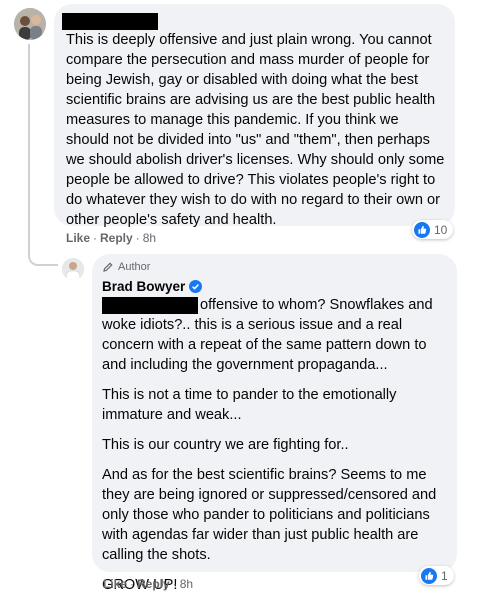  I want to click on pen-icon, so click(108, 267).